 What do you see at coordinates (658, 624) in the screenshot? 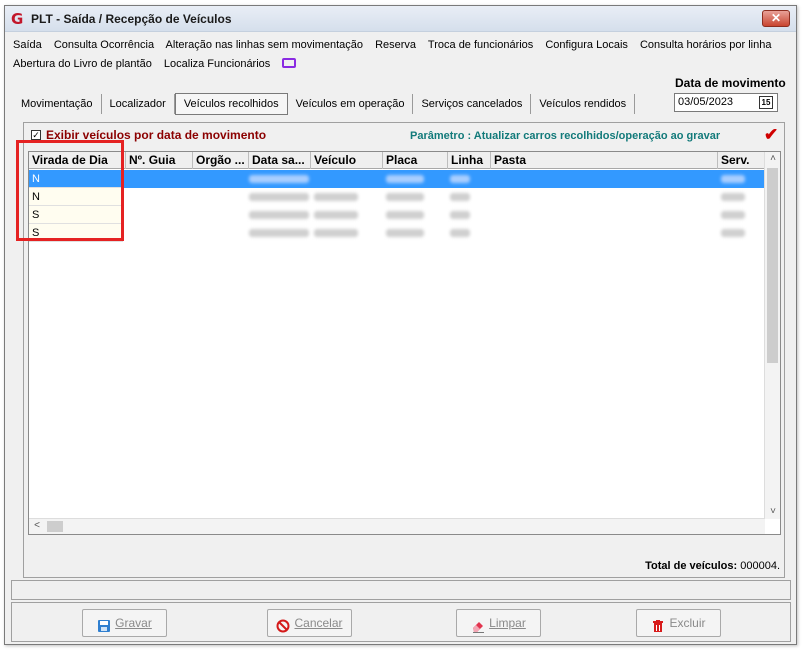
I see `trash-icon` at bounding box center [658, 624].